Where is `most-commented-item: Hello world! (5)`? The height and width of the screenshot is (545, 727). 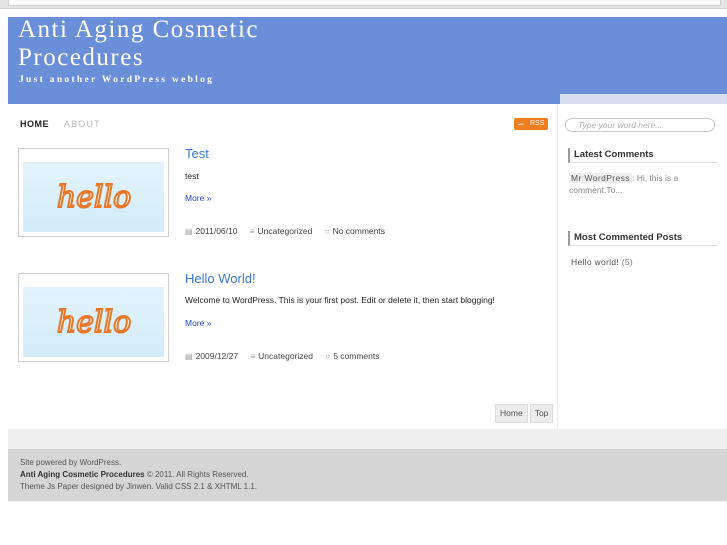
most-commented-item: Hello world! (5) is located at coordinates (602, 262).